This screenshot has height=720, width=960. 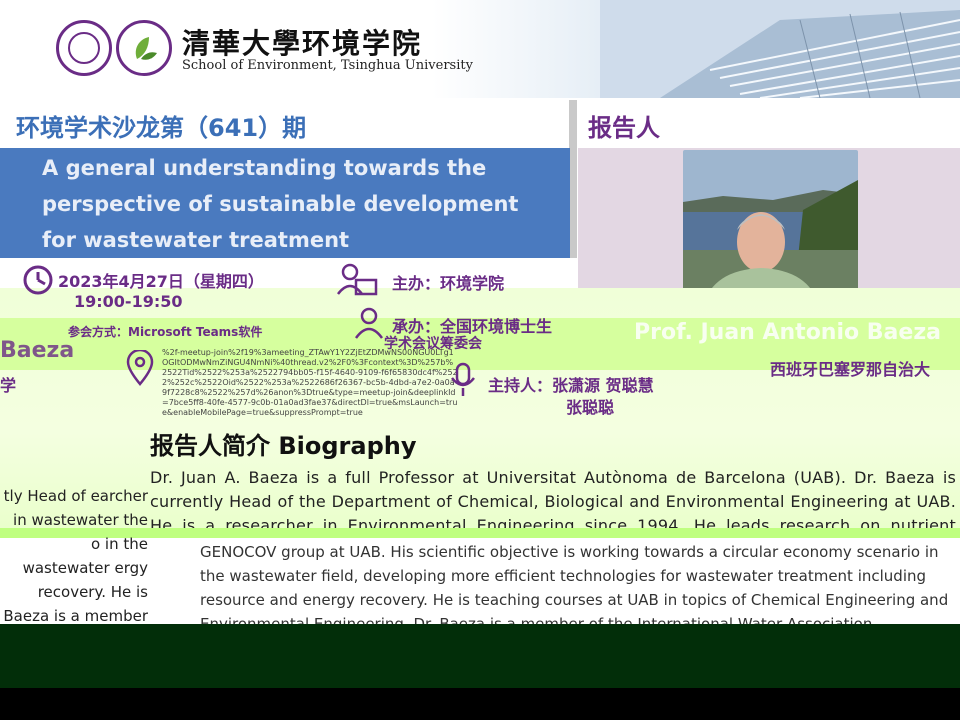 What do you see at coordinates (480, 704) in the screenshot?
I see `footer-strip` at bounding box center [480, 704].